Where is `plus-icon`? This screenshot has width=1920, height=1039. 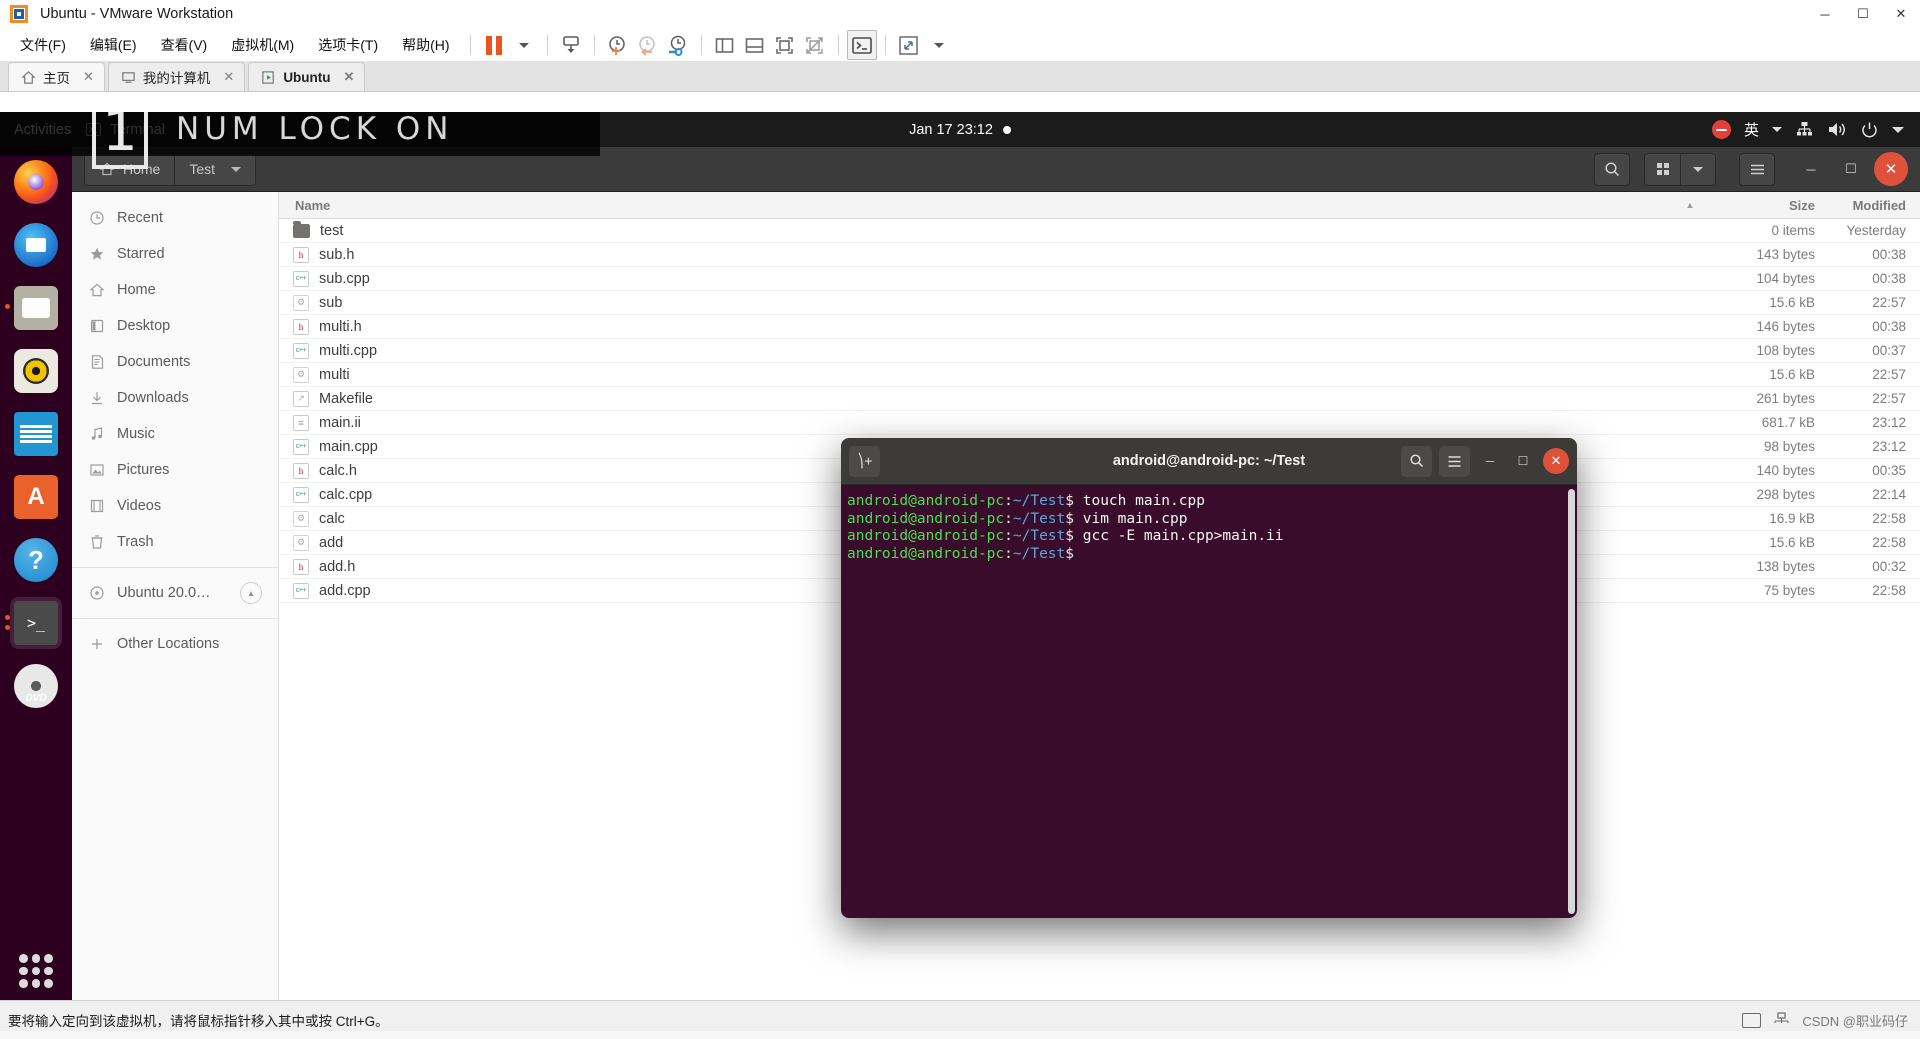
plus-icon is located at coordinates (96, 644).